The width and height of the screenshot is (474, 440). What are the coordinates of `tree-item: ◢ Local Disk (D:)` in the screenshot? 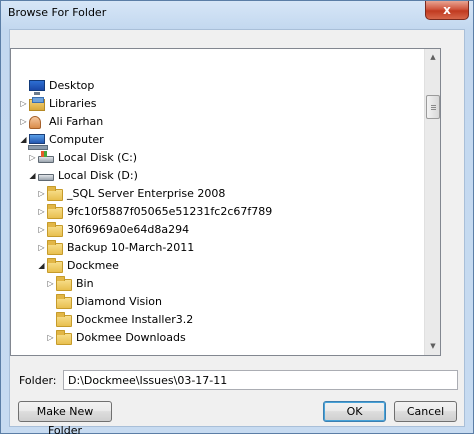 It's located at (218, 176).